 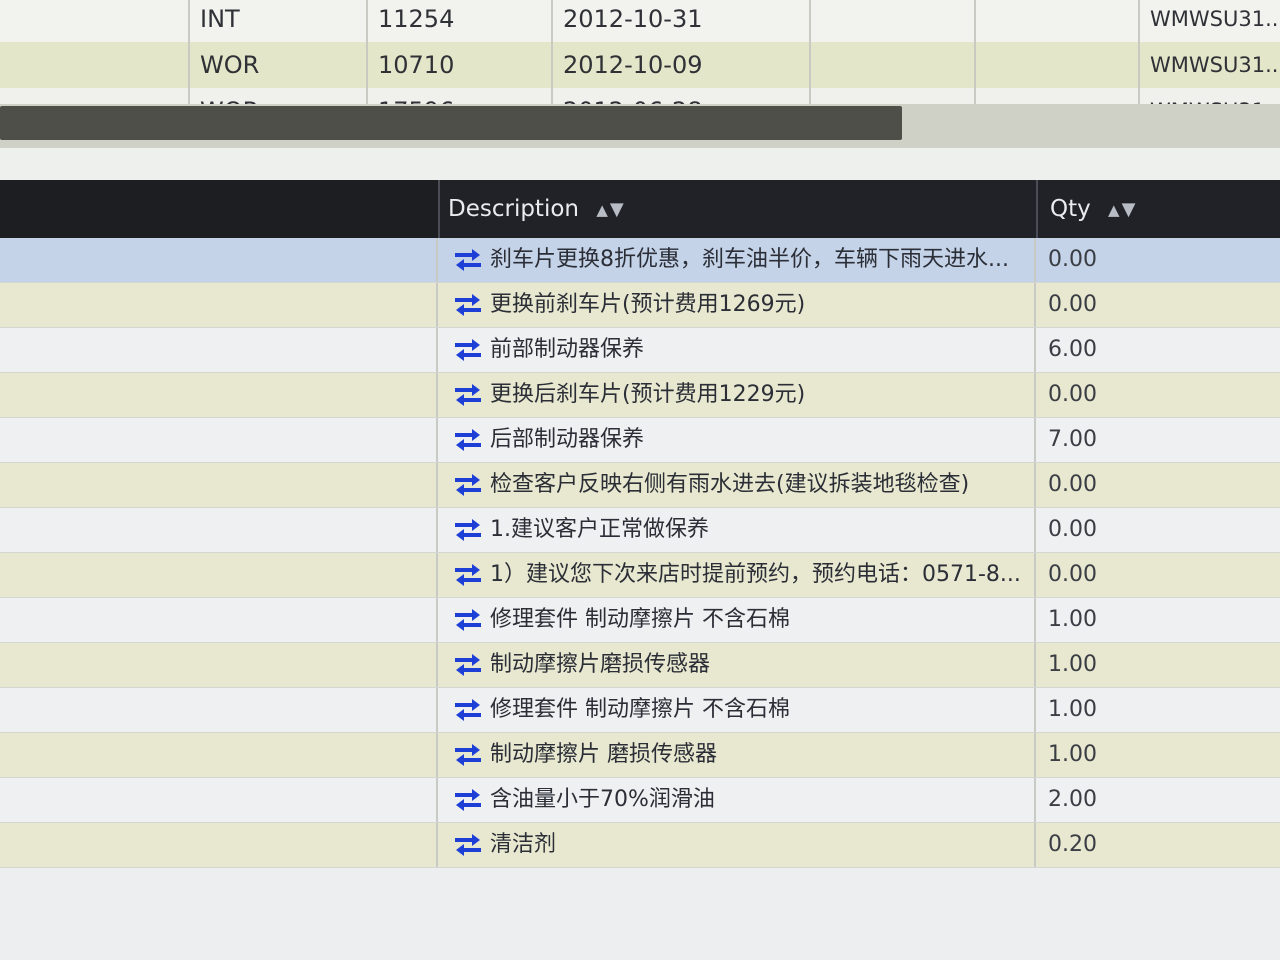 I want to click on history-number-cell: 11254, so click(x=460, y=21).